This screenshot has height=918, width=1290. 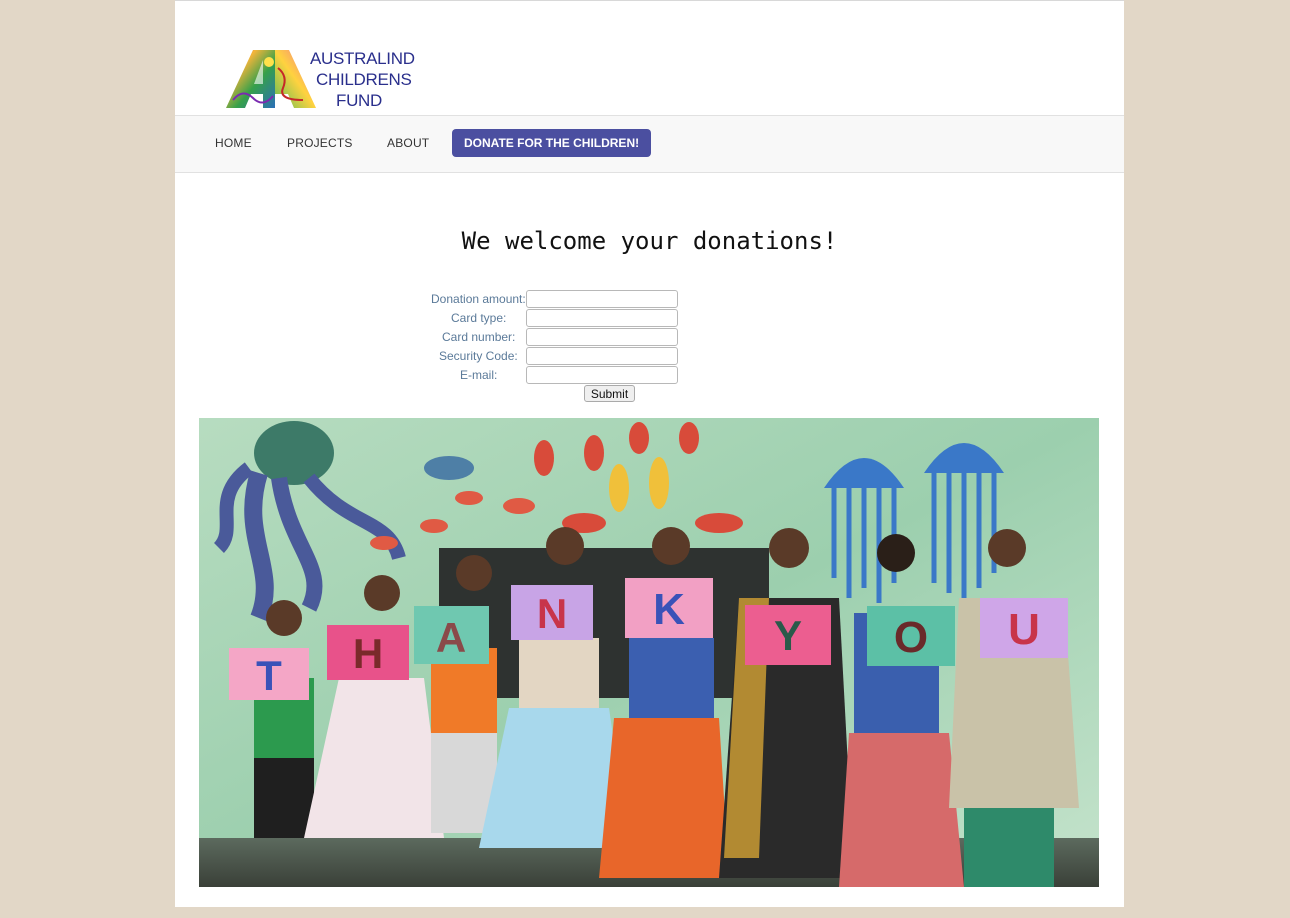 I want to click on letter-card-h: H, so click(x=368, y=652).